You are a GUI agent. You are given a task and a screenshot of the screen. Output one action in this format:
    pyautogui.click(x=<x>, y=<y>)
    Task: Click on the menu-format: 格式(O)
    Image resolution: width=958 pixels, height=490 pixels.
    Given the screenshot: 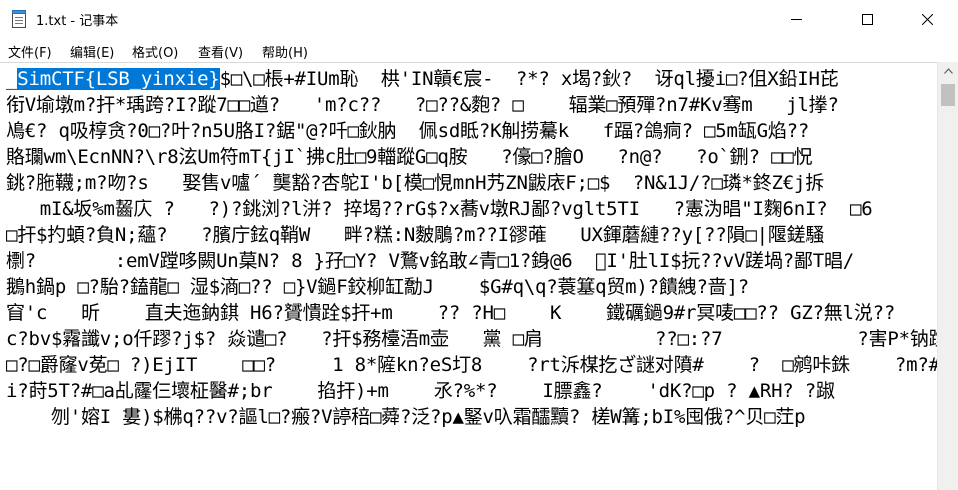 What is the action you would take?
    pyautogui.click(x=155, y=51)
    